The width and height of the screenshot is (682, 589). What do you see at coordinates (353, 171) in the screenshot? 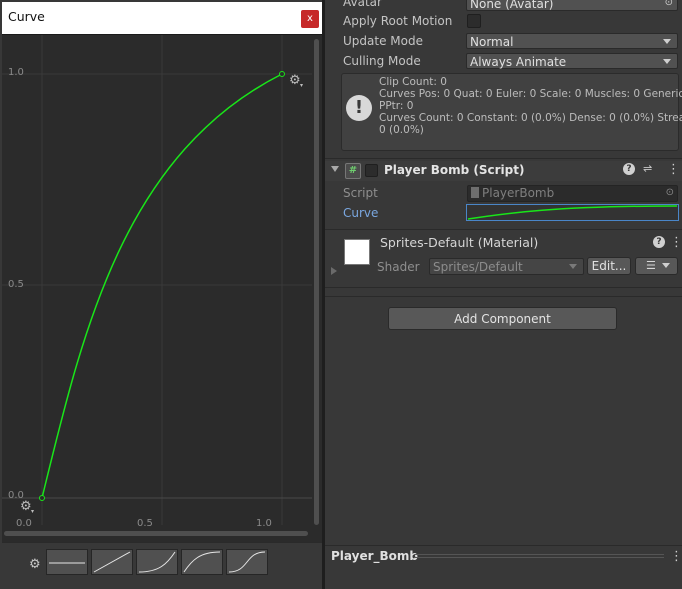
I see `script-icon: #` at bounding box center [353, 171].